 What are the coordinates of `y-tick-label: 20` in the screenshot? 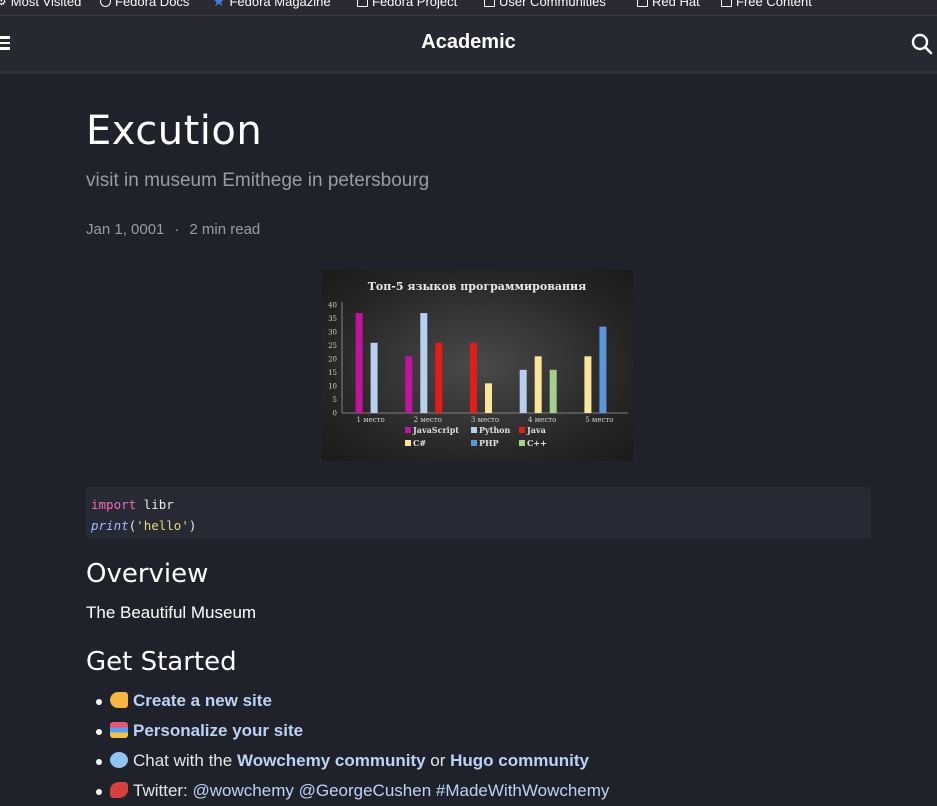 It's located at (332, 360).